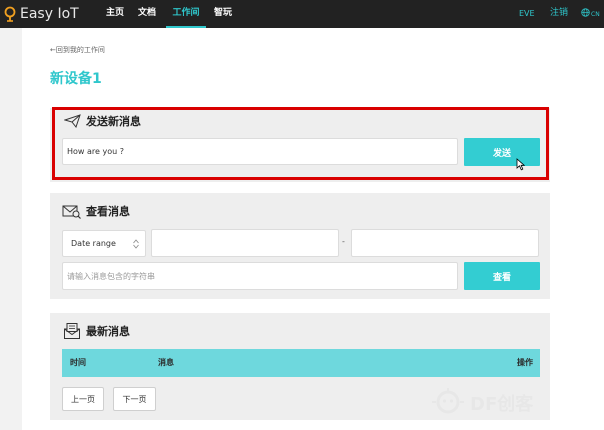 The image size is (604, 430). What do you see at coordinates (260, 276) in the screenshot?
I see `search-input: 请输入消息包含的字符串` at bounding box center [260, 276].